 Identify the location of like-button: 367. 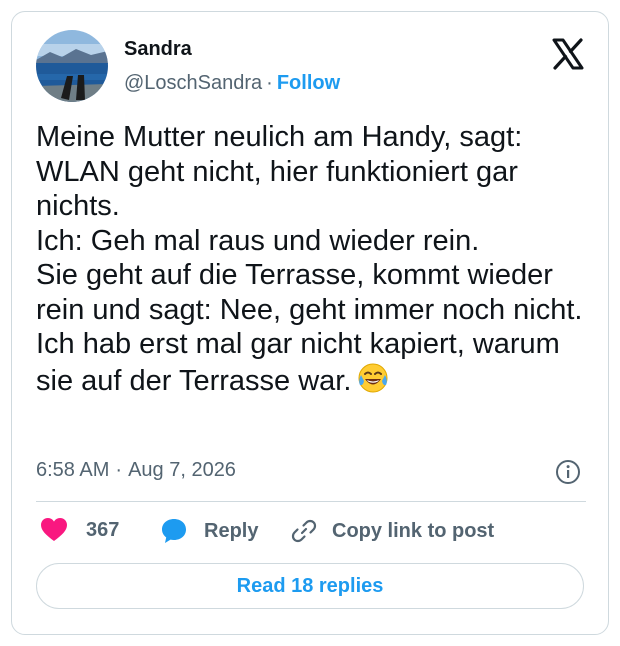
(79, 530).